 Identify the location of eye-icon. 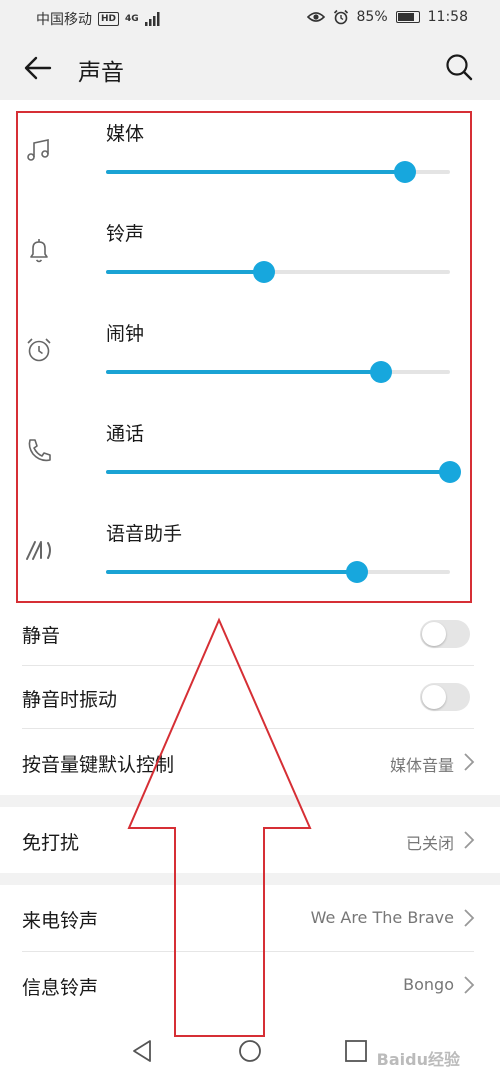
(315, 17).